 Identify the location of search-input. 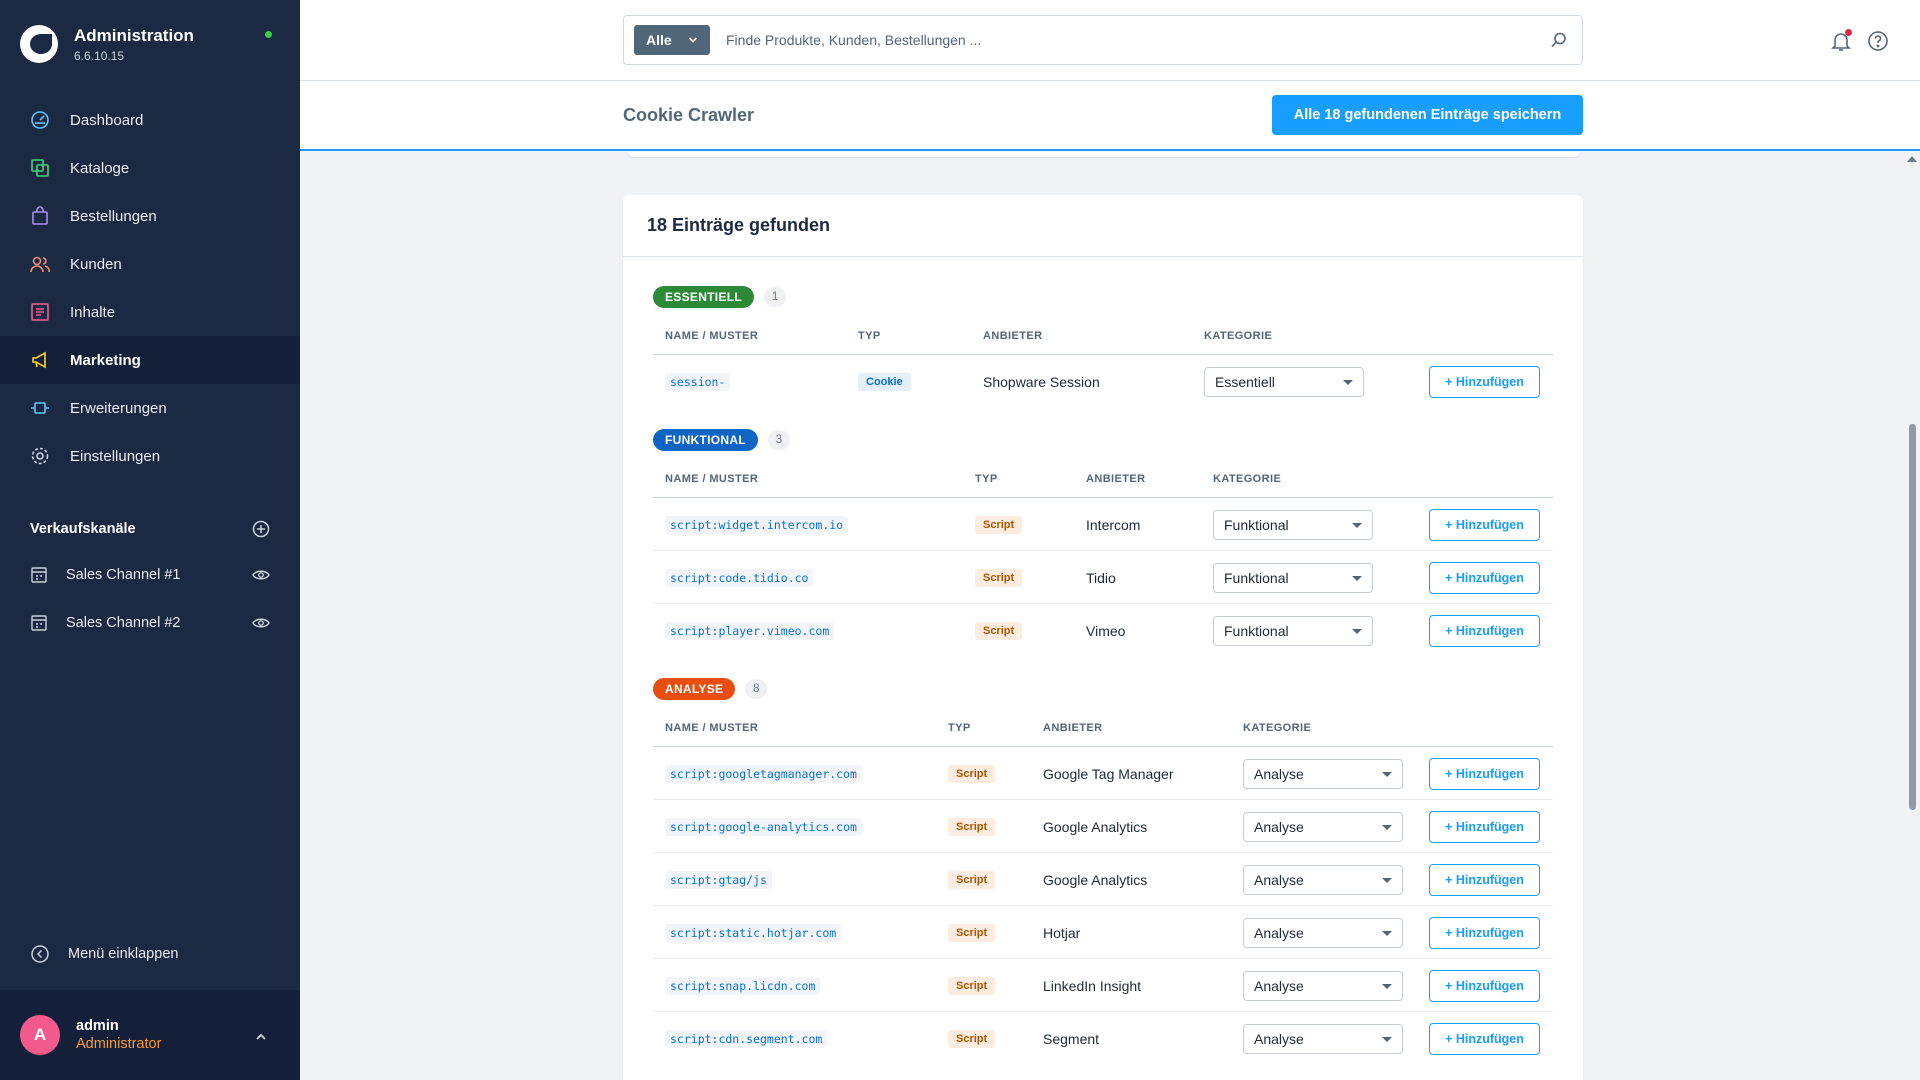
(1126, 40).